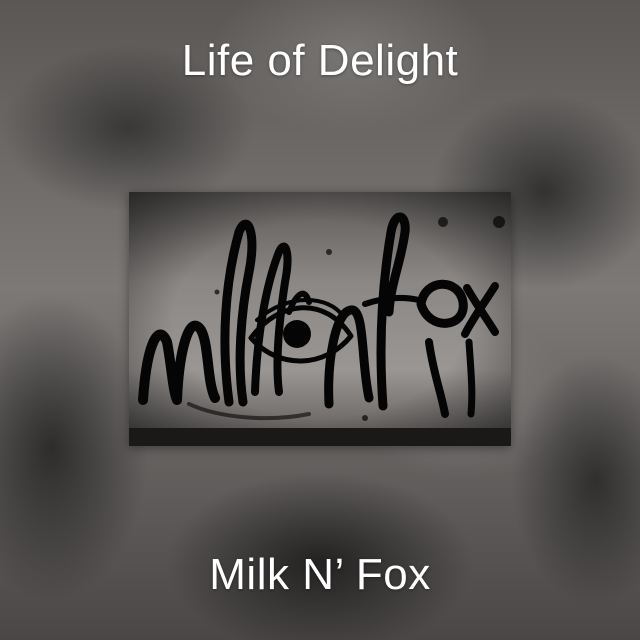 The width and height of the screenshot is (640, 640). What do you see at coordinates (320, 574) in the screenshot?
I see `artist-name: Milk N’ Fox` at bounding box center [320, 574].